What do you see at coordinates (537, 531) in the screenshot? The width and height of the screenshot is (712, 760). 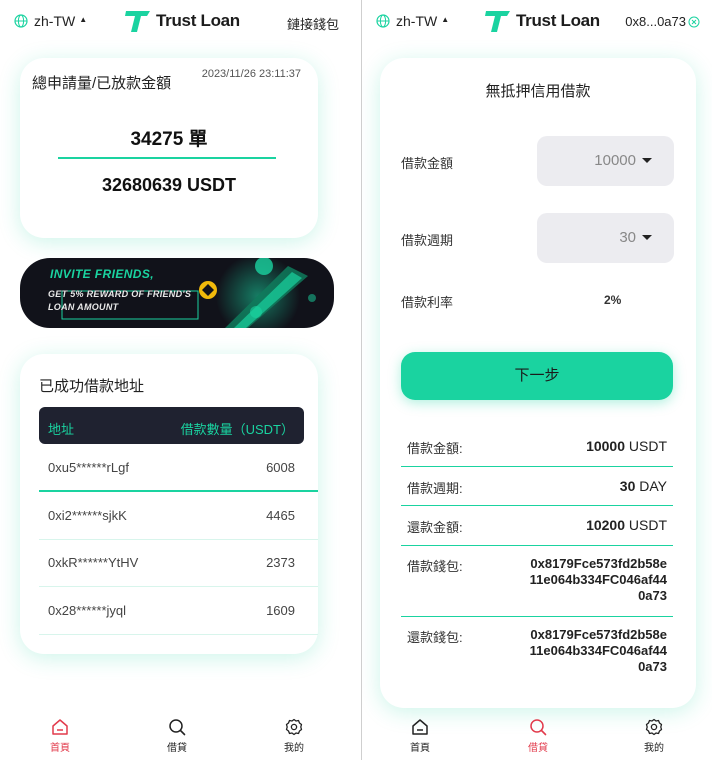 I see `summary-row-repay: 還款金額: 10200 USDT` at bounding box center [537, 531].